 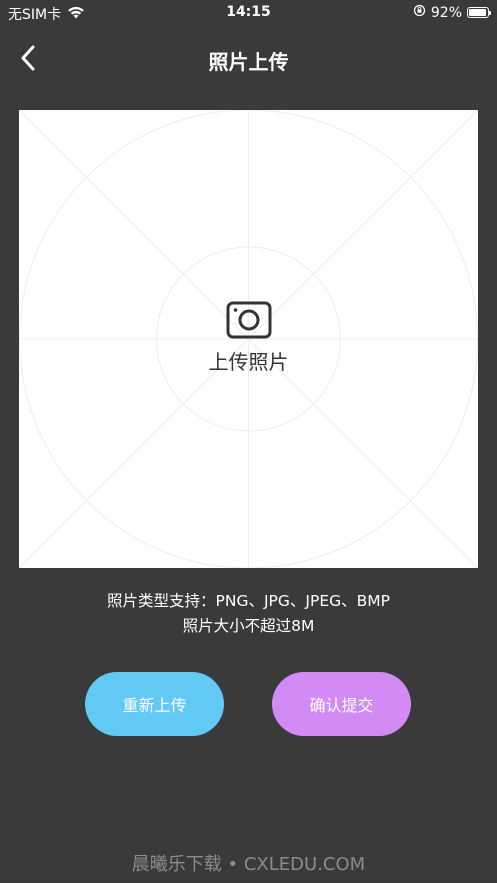 I want to click on file-type-info: 照片类型支持：PNG、JPG、JPEG、BMP, so click(x=248, y=601).